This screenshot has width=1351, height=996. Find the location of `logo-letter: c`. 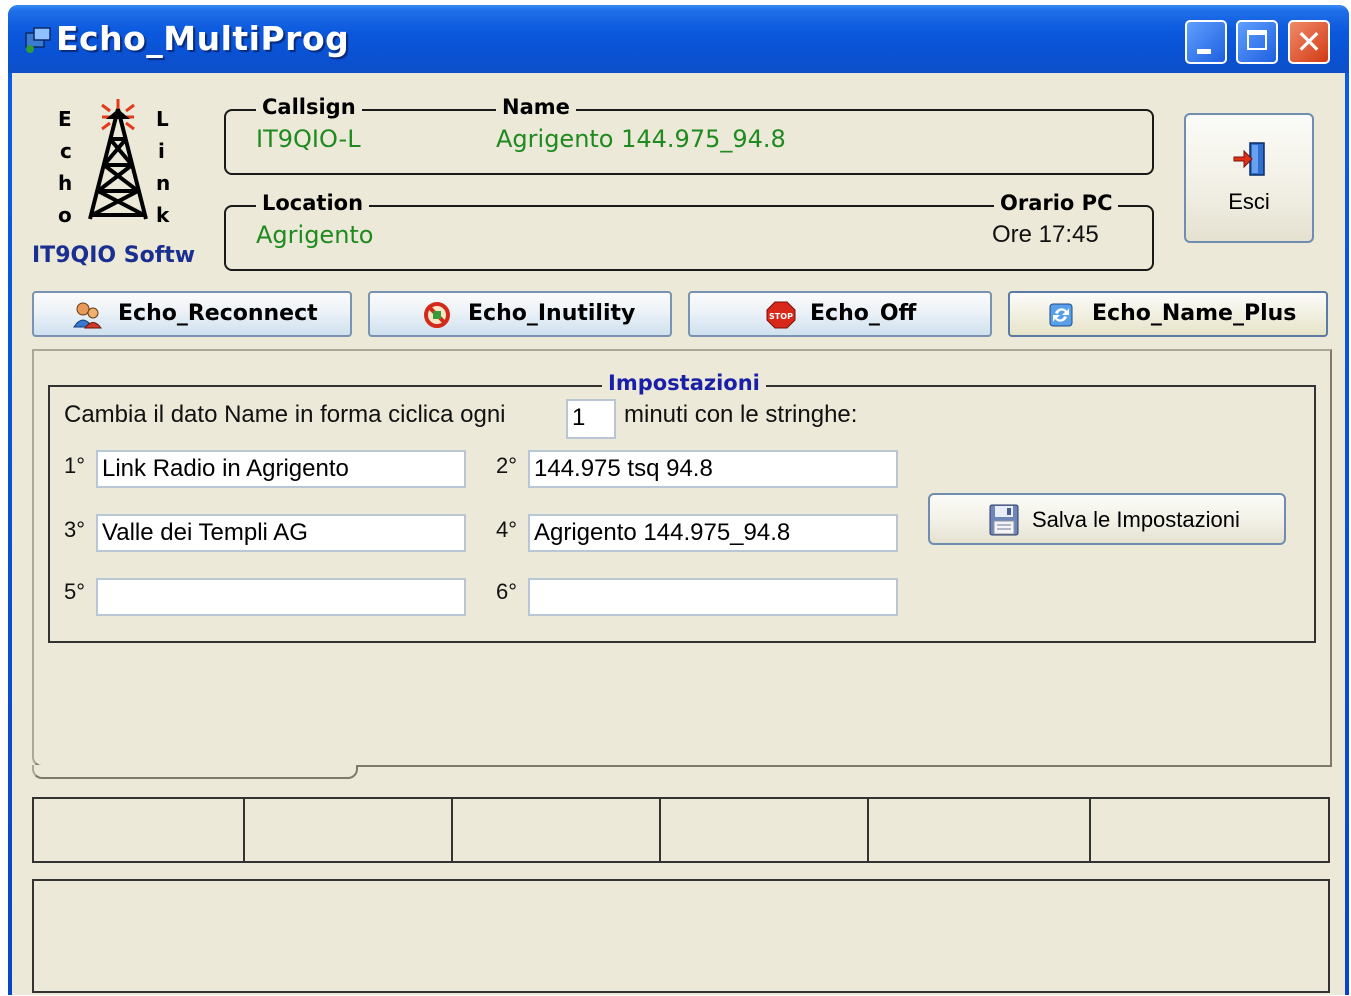

logo-letter: c is located at coordinates (66, 151).